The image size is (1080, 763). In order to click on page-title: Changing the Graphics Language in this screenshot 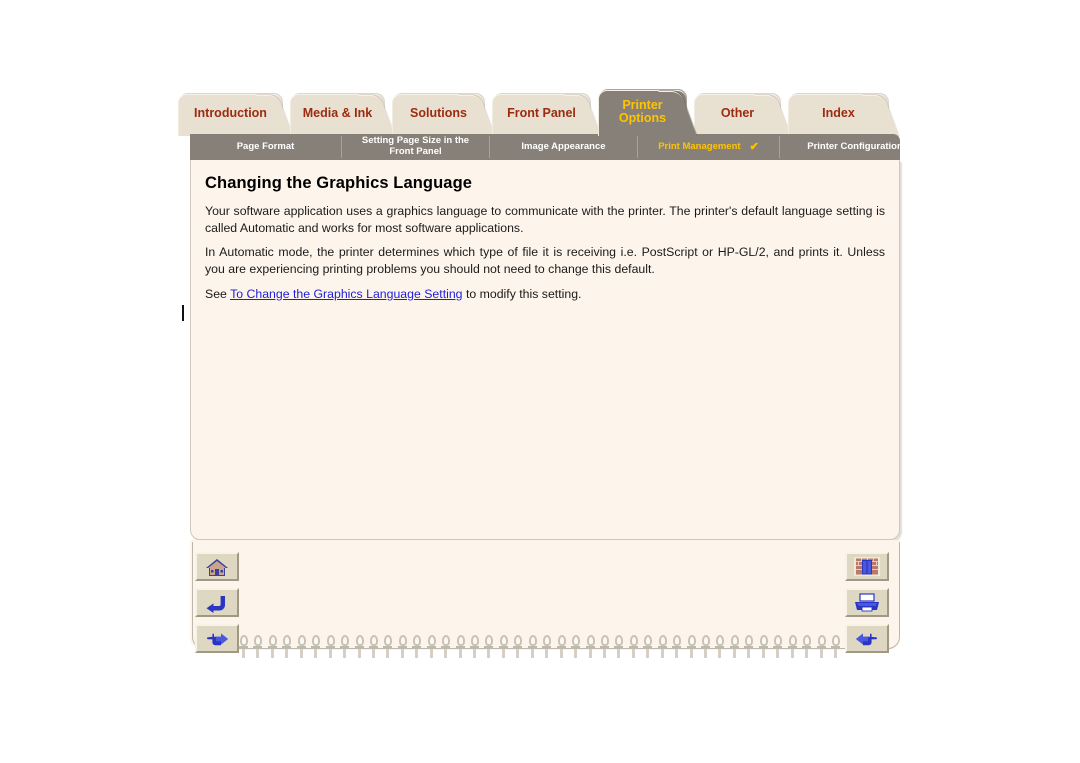, I will do `click(339, 183)`.